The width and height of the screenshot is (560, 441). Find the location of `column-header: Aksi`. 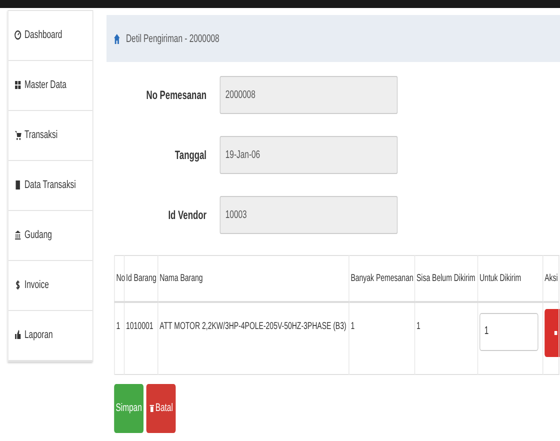

column-header: Aksi is located at coordinates (550, 279).